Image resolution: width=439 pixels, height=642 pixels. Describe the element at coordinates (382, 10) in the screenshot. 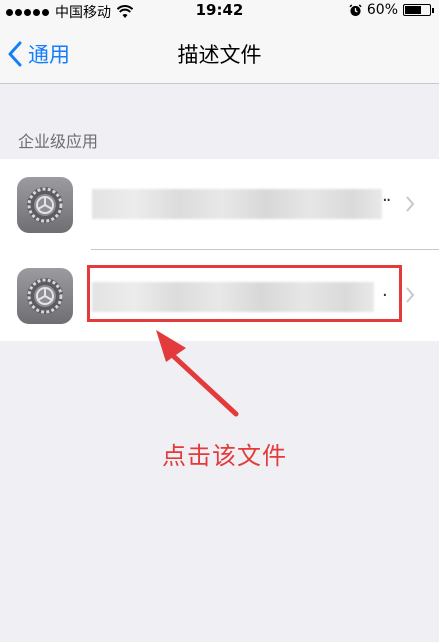

I see `battery-percent: 60%` at that location.